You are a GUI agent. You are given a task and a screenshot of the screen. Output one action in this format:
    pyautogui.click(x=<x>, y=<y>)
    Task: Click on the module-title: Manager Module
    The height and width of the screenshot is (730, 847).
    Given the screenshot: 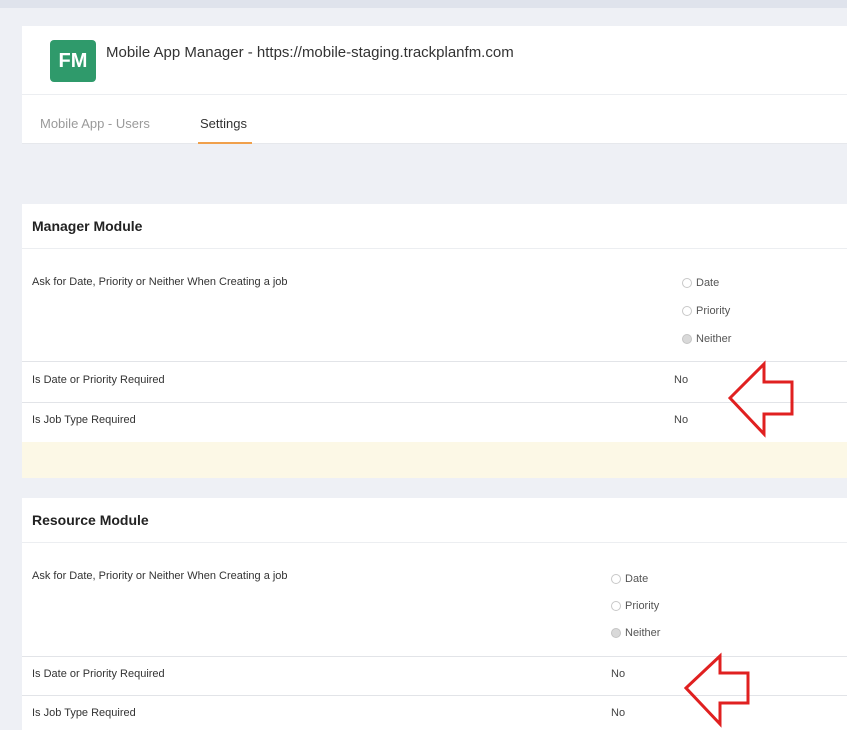 What is the action you would take?
    pyautogui.click(x=87, y=226)
    